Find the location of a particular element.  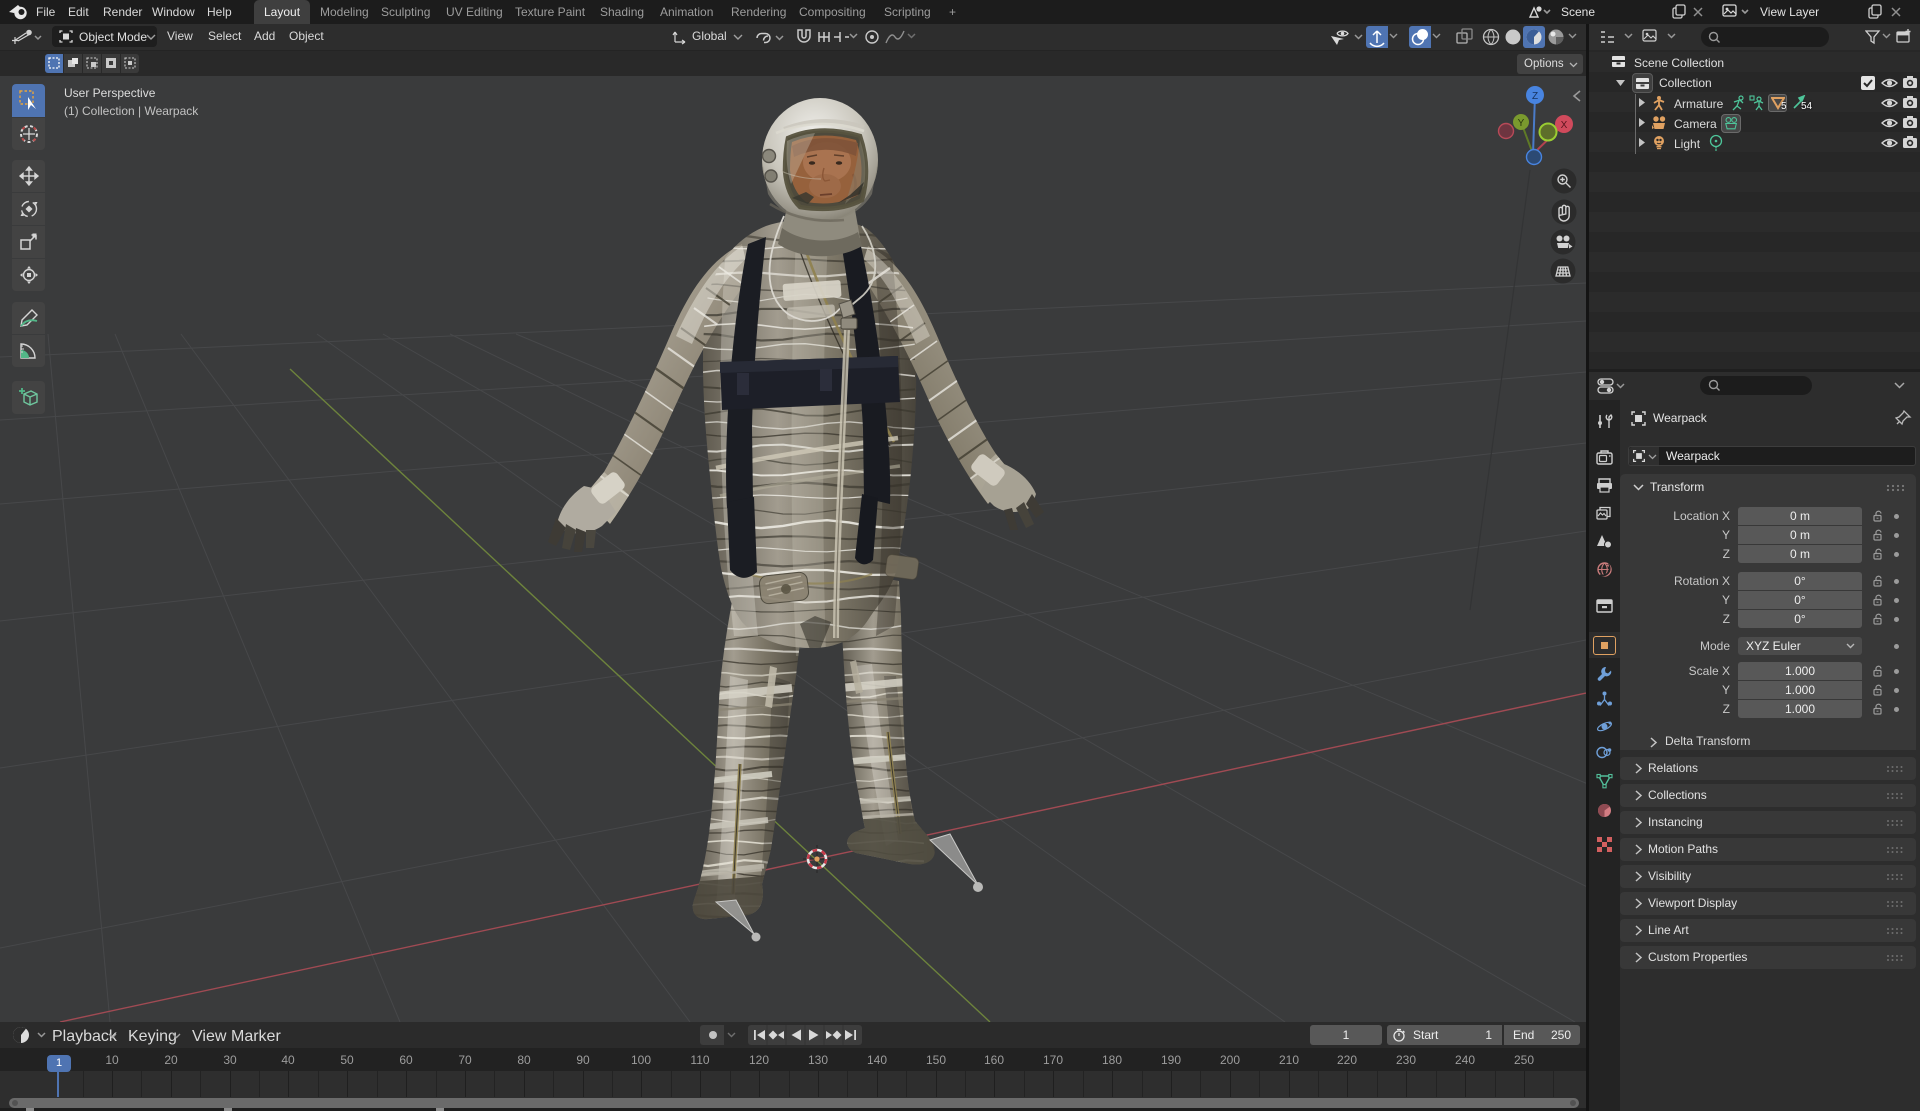

svg-text: Y is located at coordinates (1521, 123).